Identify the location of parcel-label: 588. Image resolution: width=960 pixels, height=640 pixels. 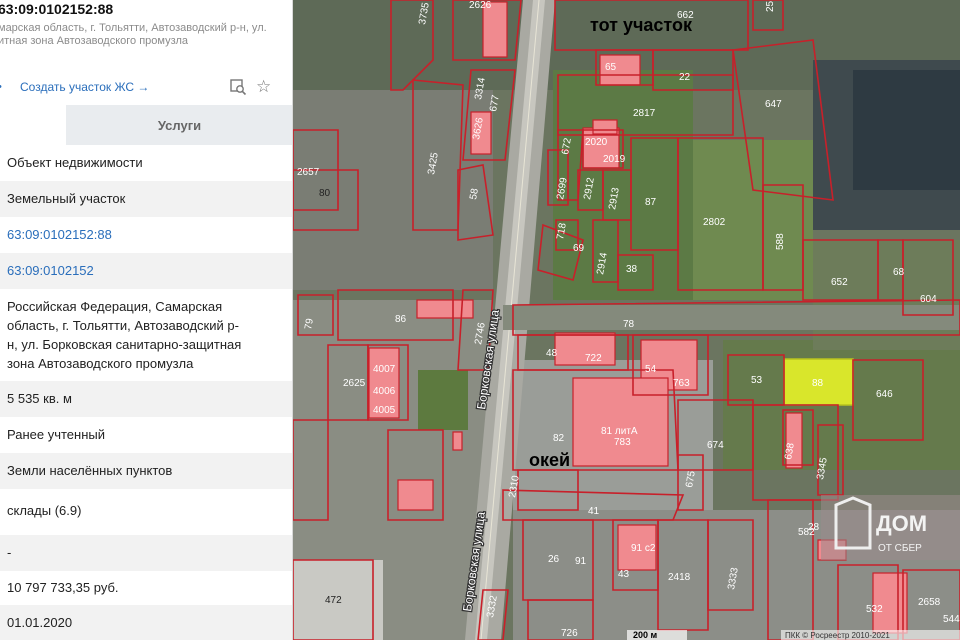
(780, 241).